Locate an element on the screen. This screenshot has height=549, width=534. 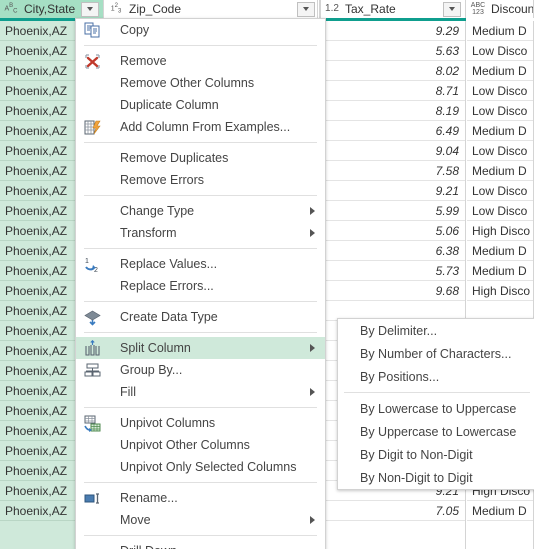
menu-item-by-lowercase-to-uppercase: By Lowercase to Uppercase is located at coordinates (436, 408).